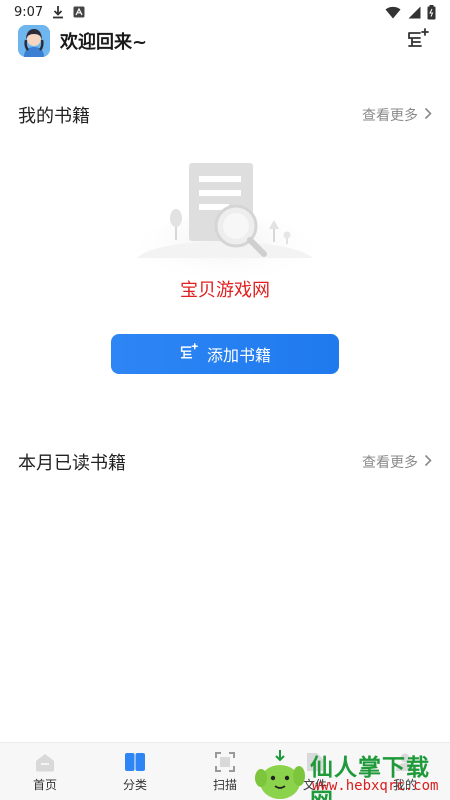  Describe the element at coordinates (393, 12) in the screenshot. I see `wifi-icon` at that location.